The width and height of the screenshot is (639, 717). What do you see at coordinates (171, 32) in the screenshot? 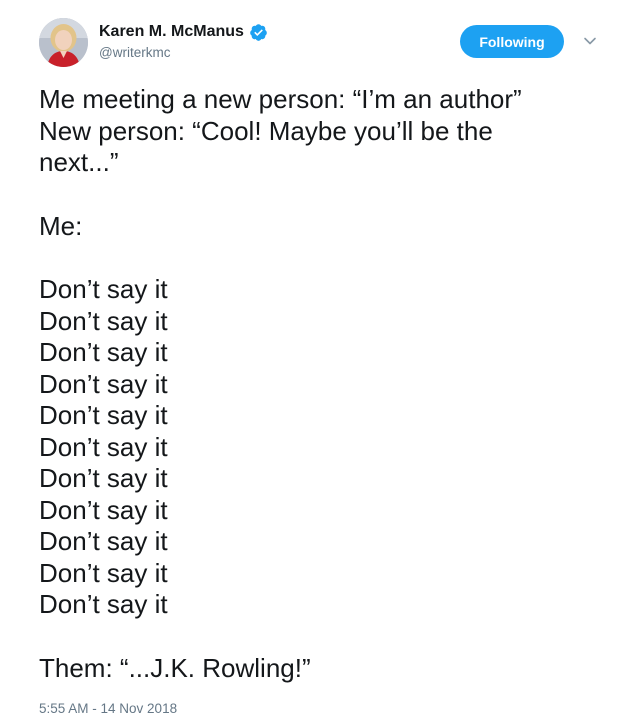
I see `author-name: Karen M. McManus` at bounding box center [171, 32].